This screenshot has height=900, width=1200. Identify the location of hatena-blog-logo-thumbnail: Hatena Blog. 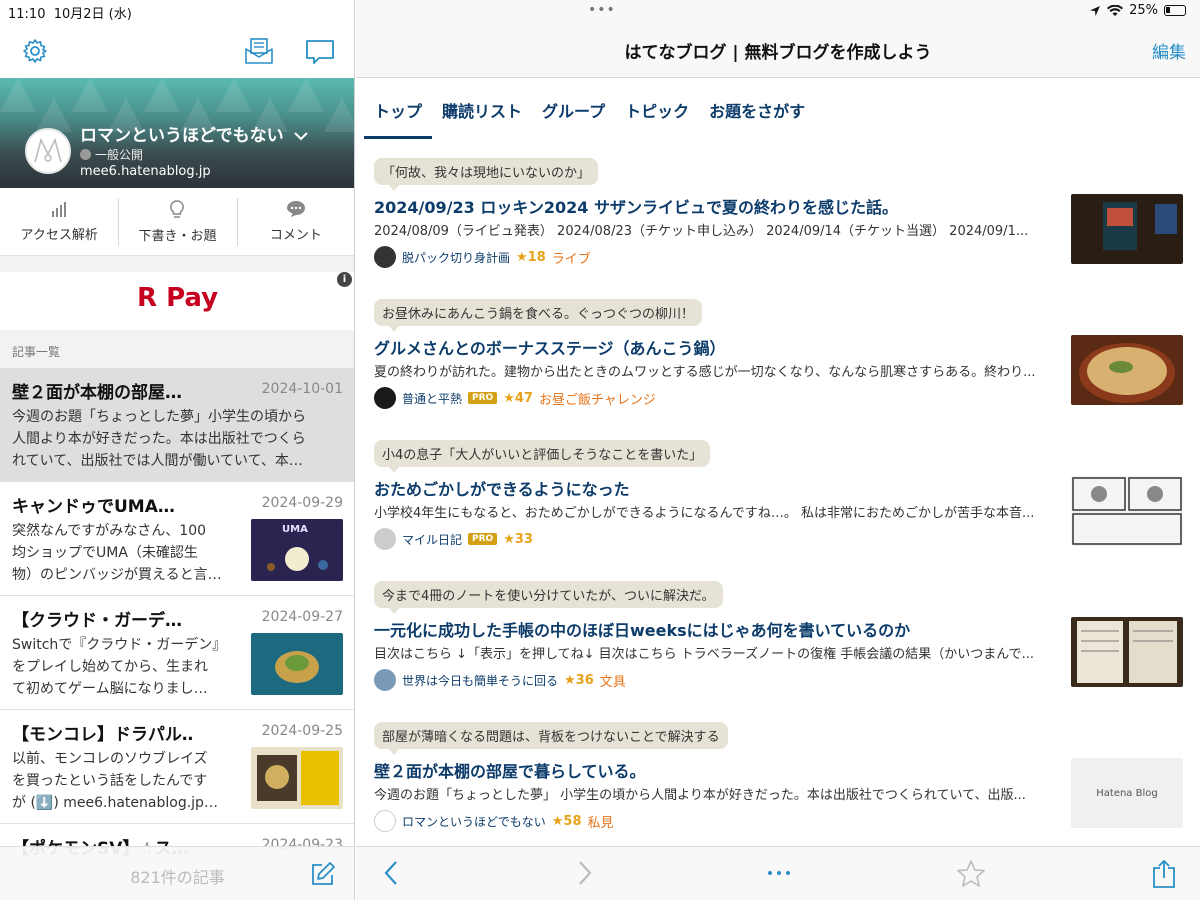
(1127, 793).